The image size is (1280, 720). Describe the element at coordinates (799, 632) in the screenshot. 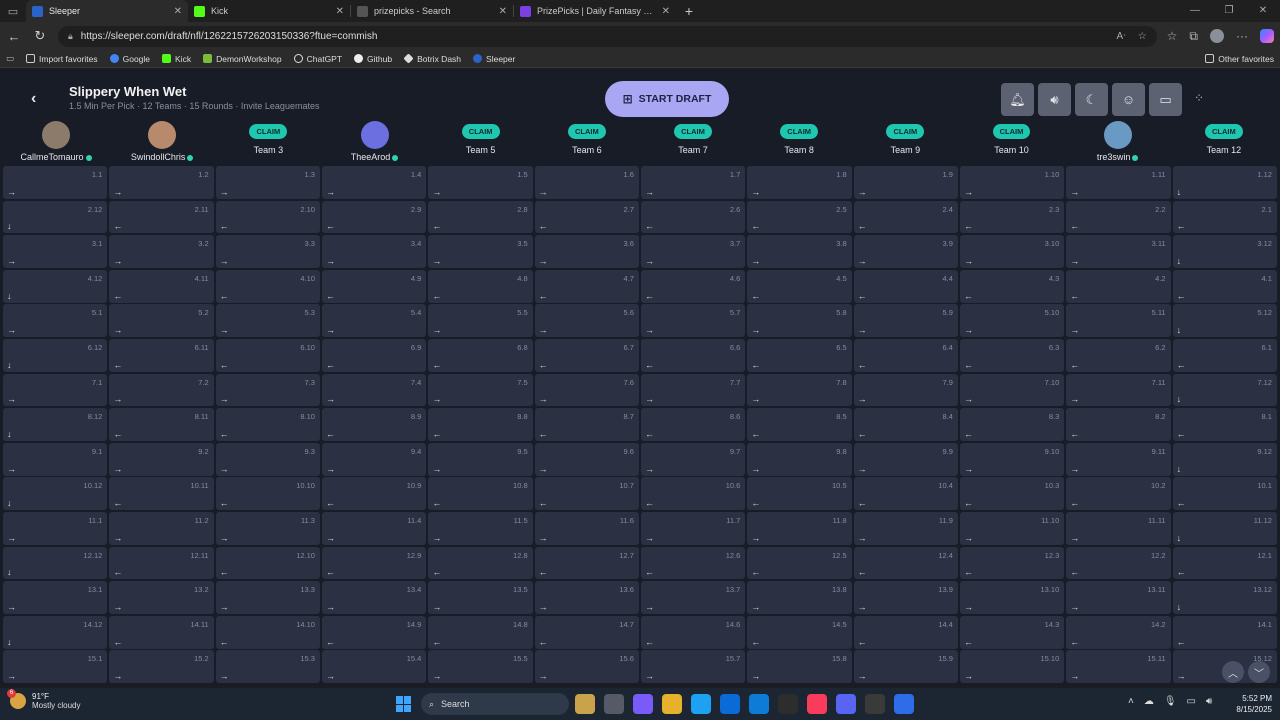

I see `pick-cell: 14.5 ←` at that location.